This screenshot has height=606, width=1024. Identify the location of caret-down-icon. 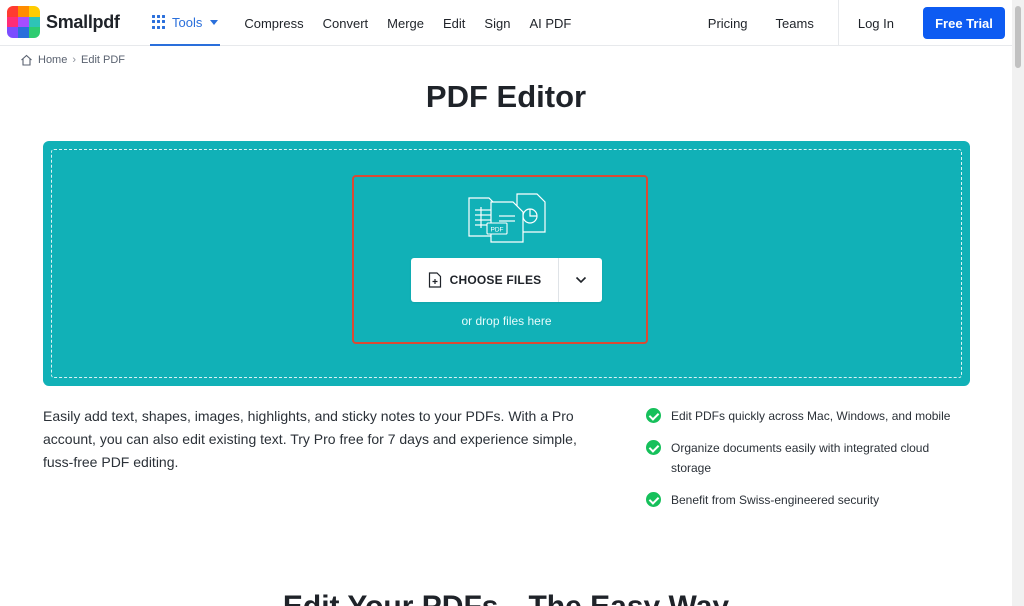
(214, 22).